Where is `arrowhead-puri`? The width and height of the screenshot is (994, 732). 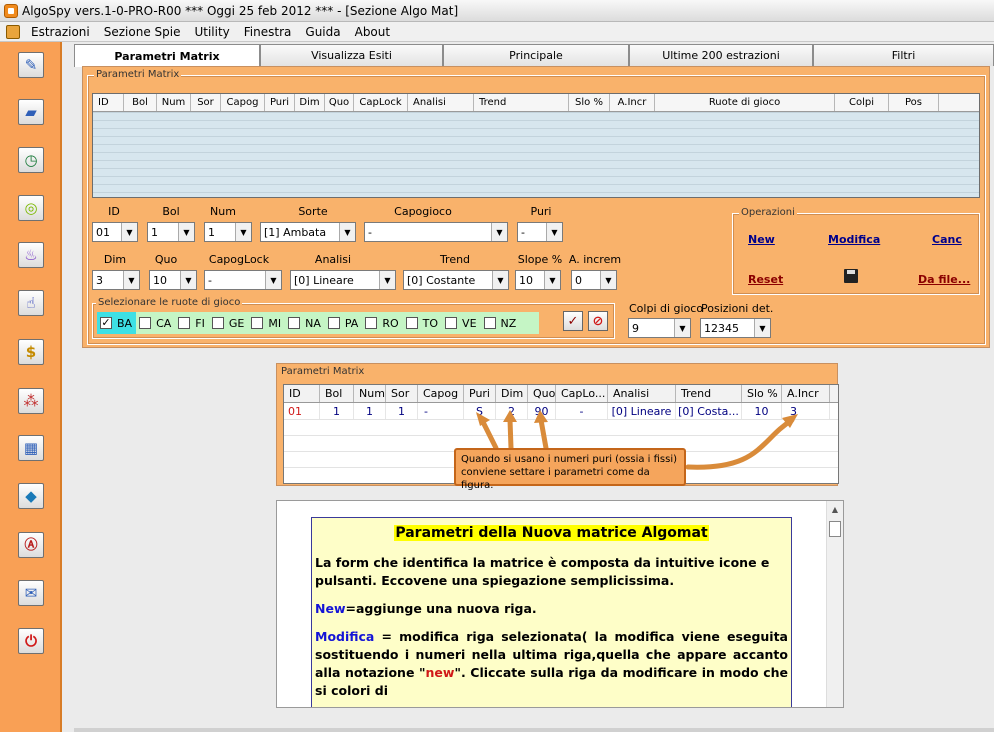
arrowhead-puri is located at coordinates (483, 419).